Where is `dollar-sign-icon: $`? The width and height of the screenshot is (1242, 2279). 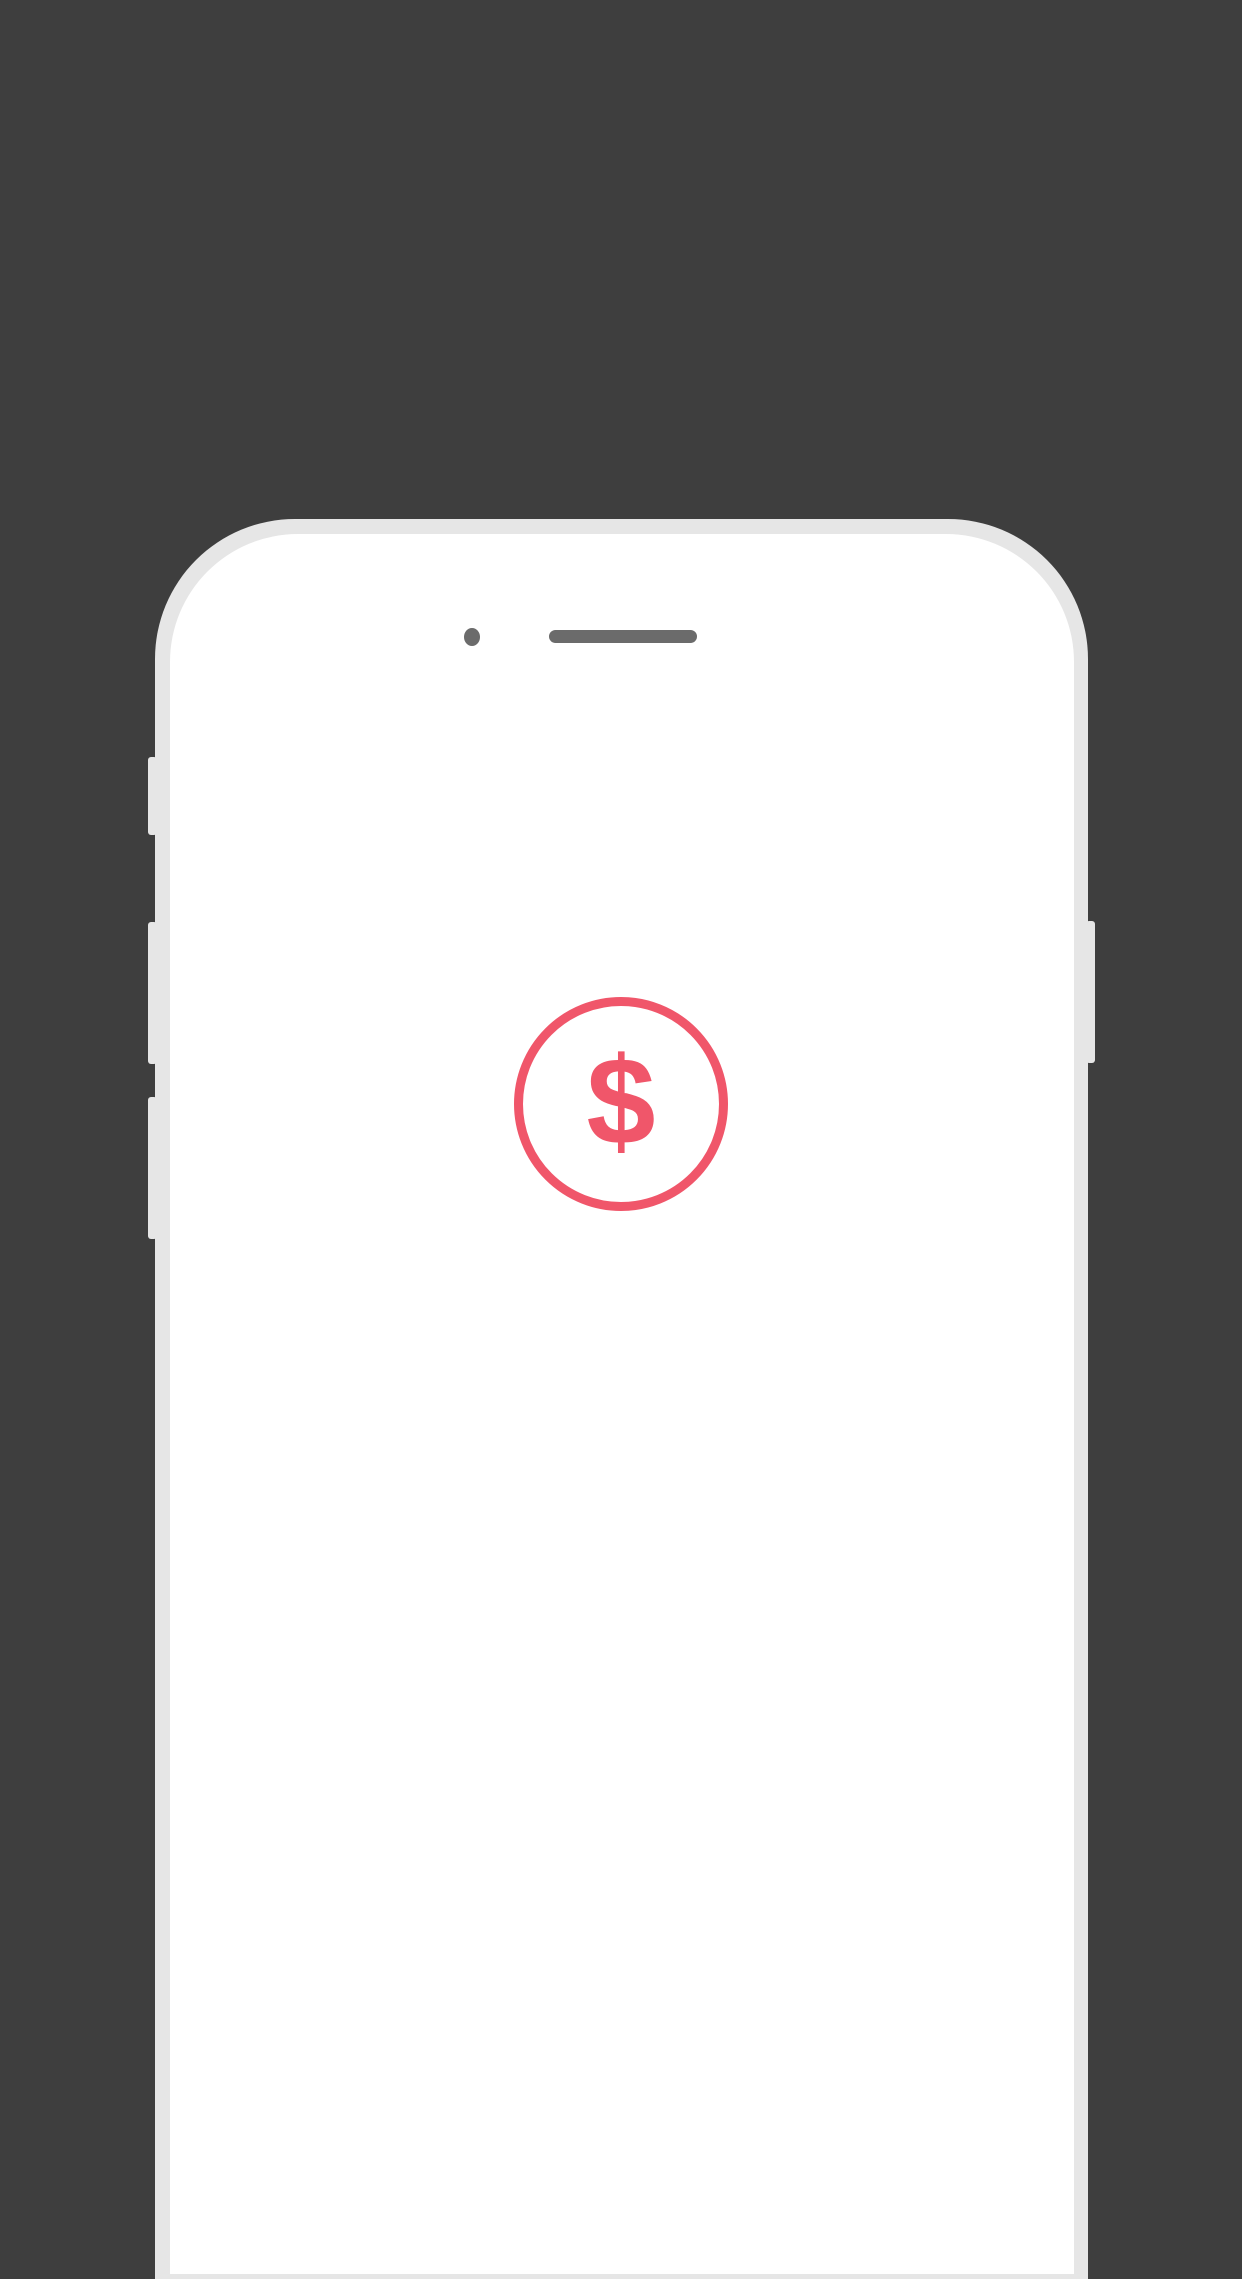 dollar-sign-icon: $ is located at coordinates (621, 1102).